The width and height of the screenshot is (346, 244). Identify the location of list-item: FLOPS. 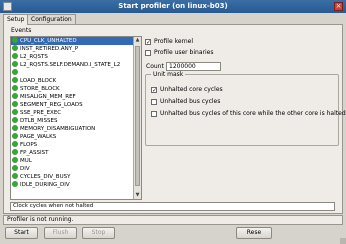
(72, 145).